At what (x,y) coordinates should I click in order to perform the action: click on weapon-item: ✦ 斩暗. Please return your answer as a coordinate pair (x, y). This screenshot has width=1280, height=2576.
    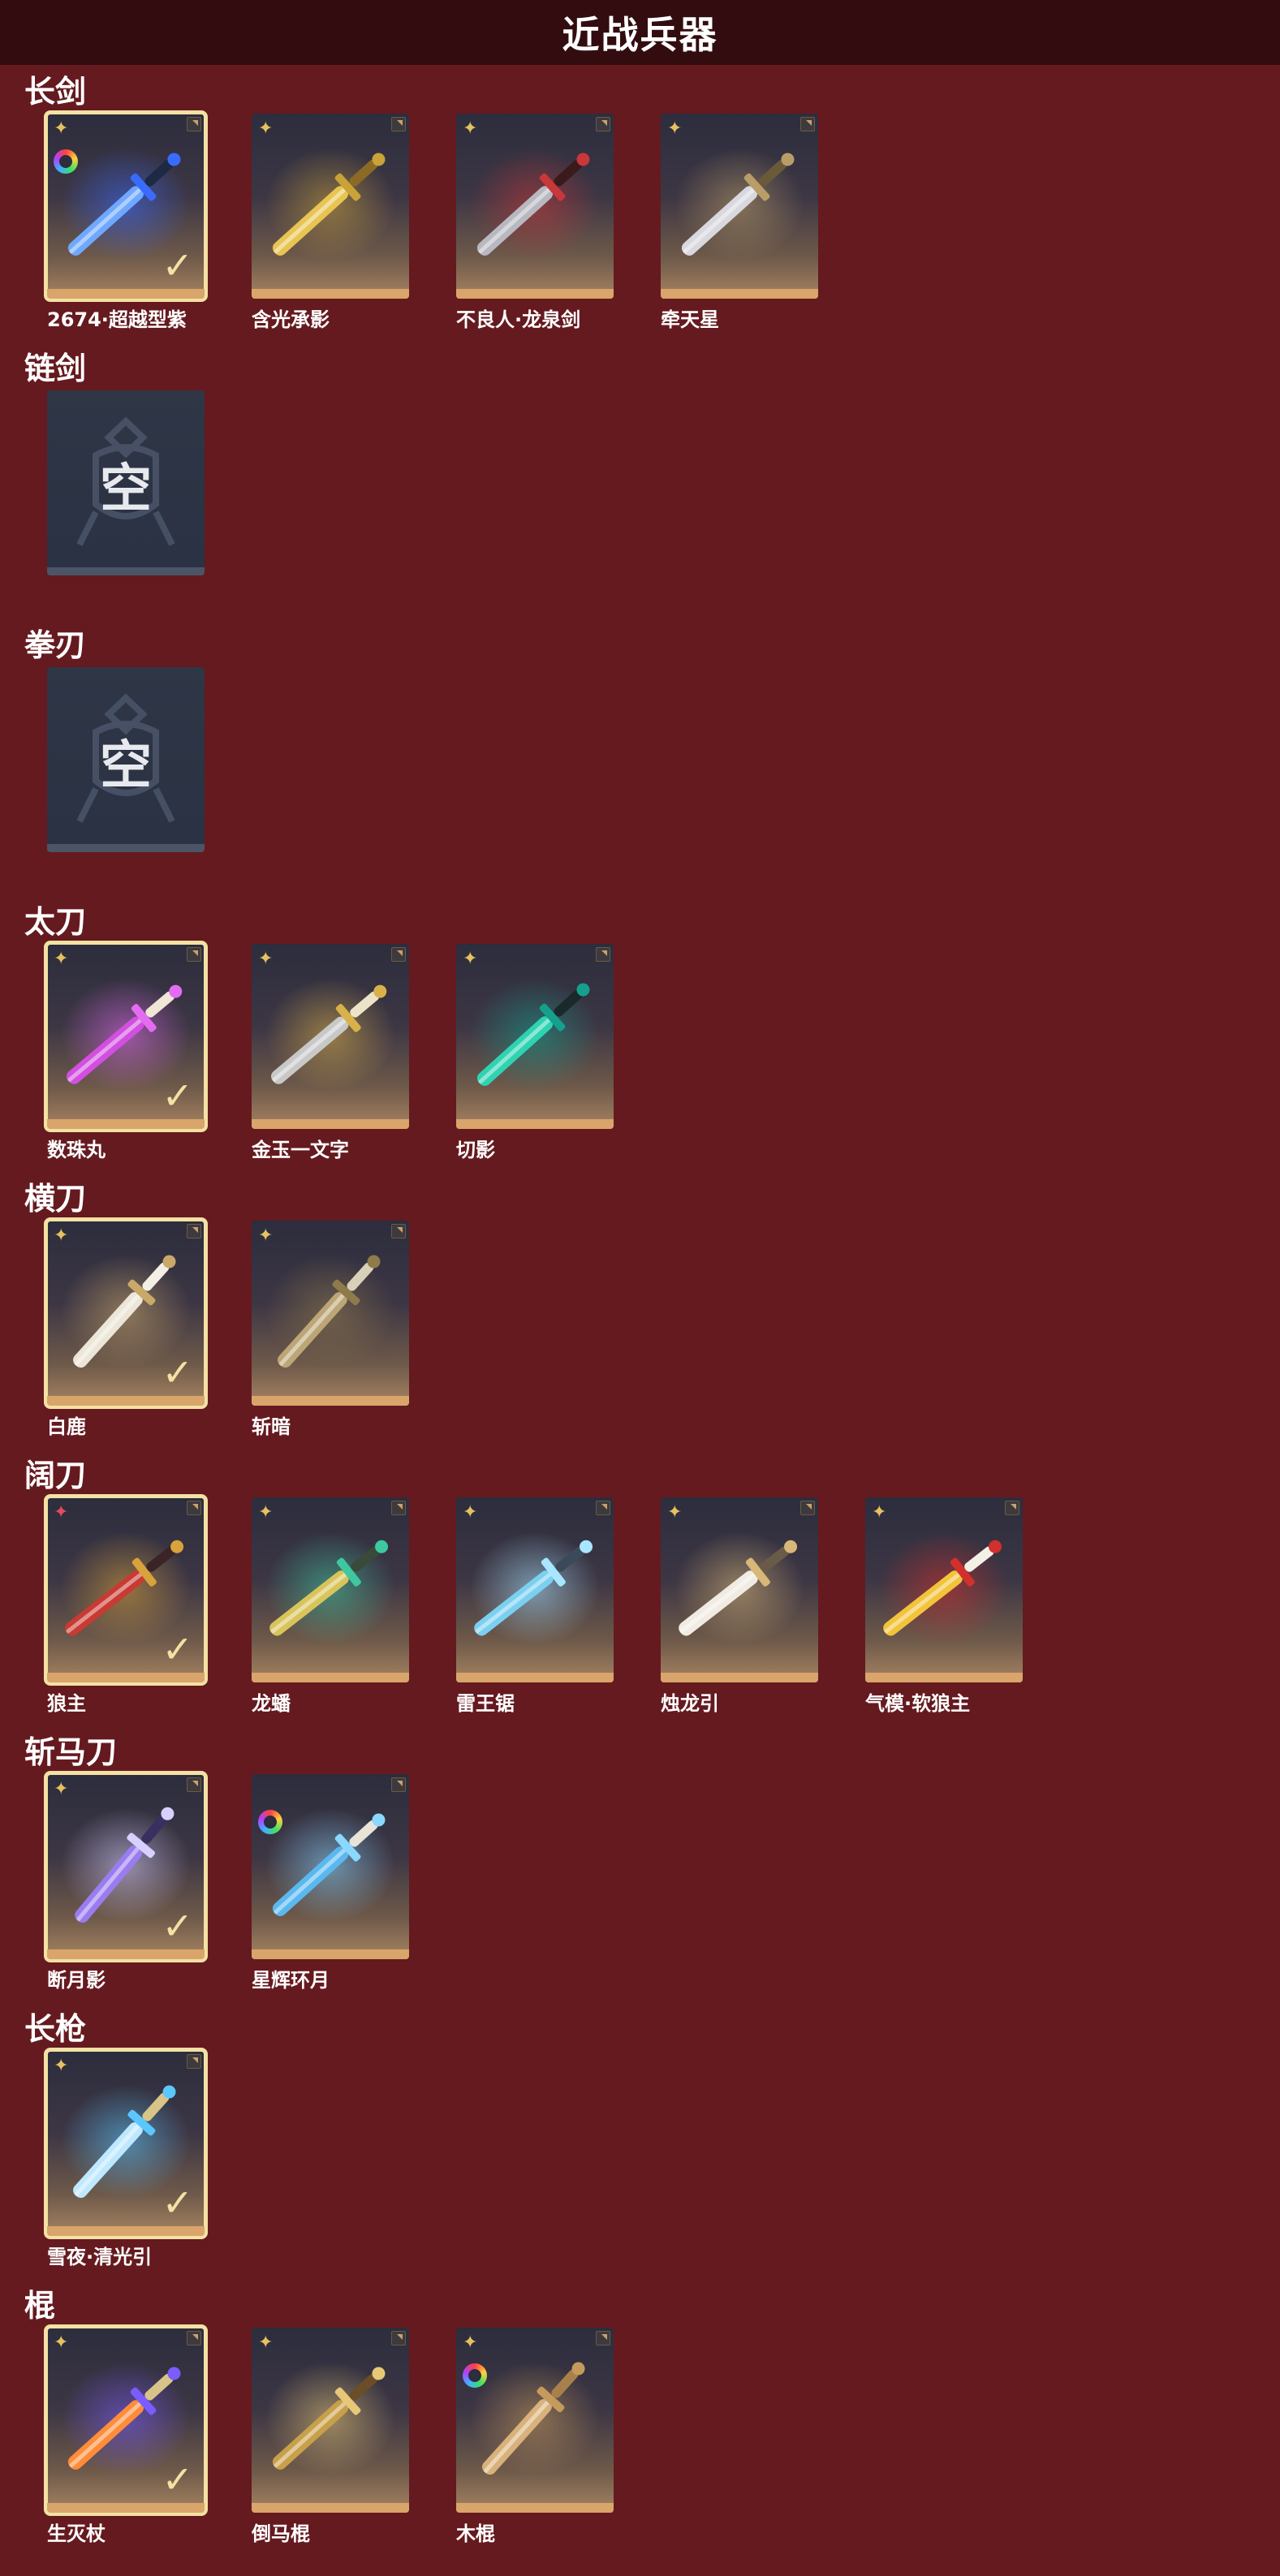
    Looking at the image, I should click on (330, 1330).